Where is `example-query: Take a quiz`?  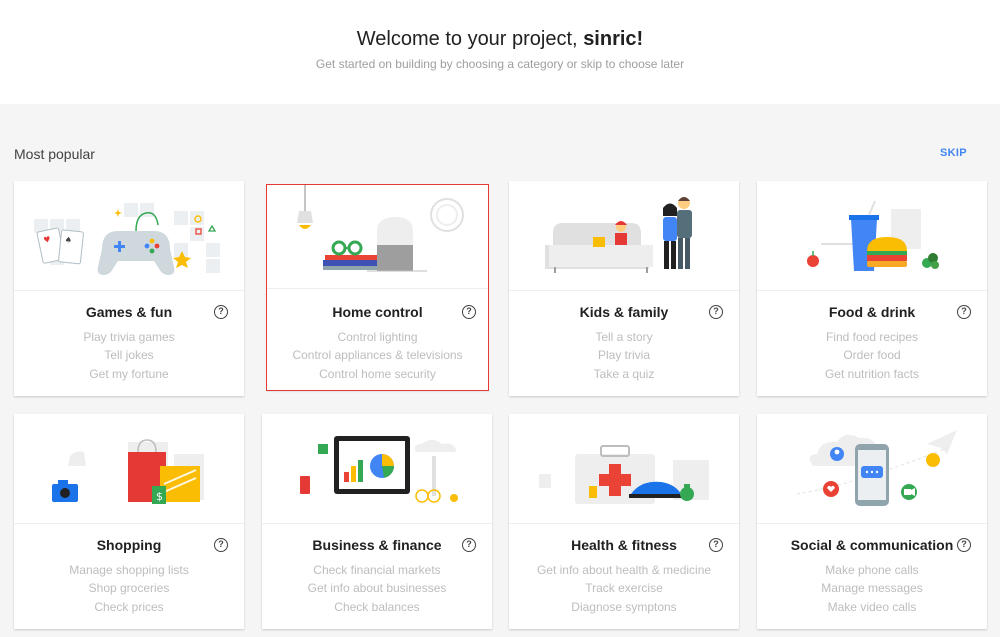 example-query: Take a quiz is located at coordinates (624, 374).